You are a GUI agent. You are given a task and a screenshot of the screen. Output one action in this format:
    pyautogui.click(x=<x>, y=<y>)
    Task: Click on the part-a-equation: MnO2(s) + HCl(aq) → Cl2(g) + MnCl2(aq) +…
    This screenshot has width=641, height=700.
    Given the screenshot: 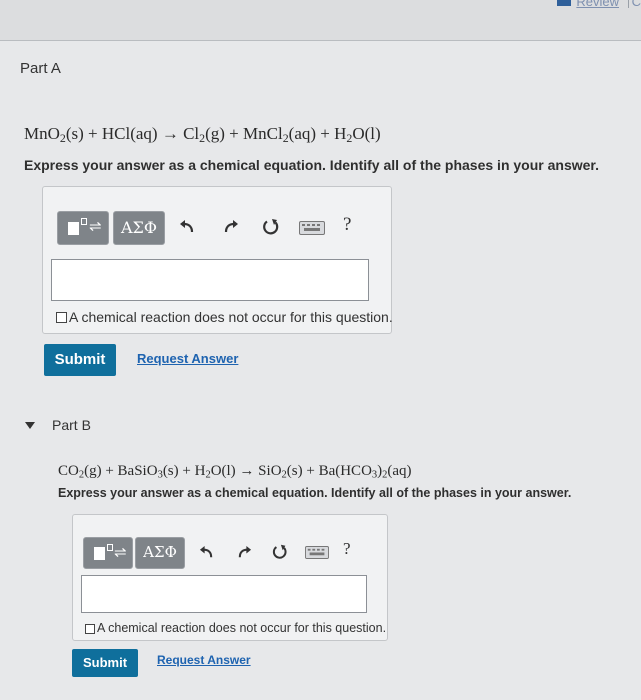 What is the action you would take?
    pyautogui.click(x=202, y=135)
    